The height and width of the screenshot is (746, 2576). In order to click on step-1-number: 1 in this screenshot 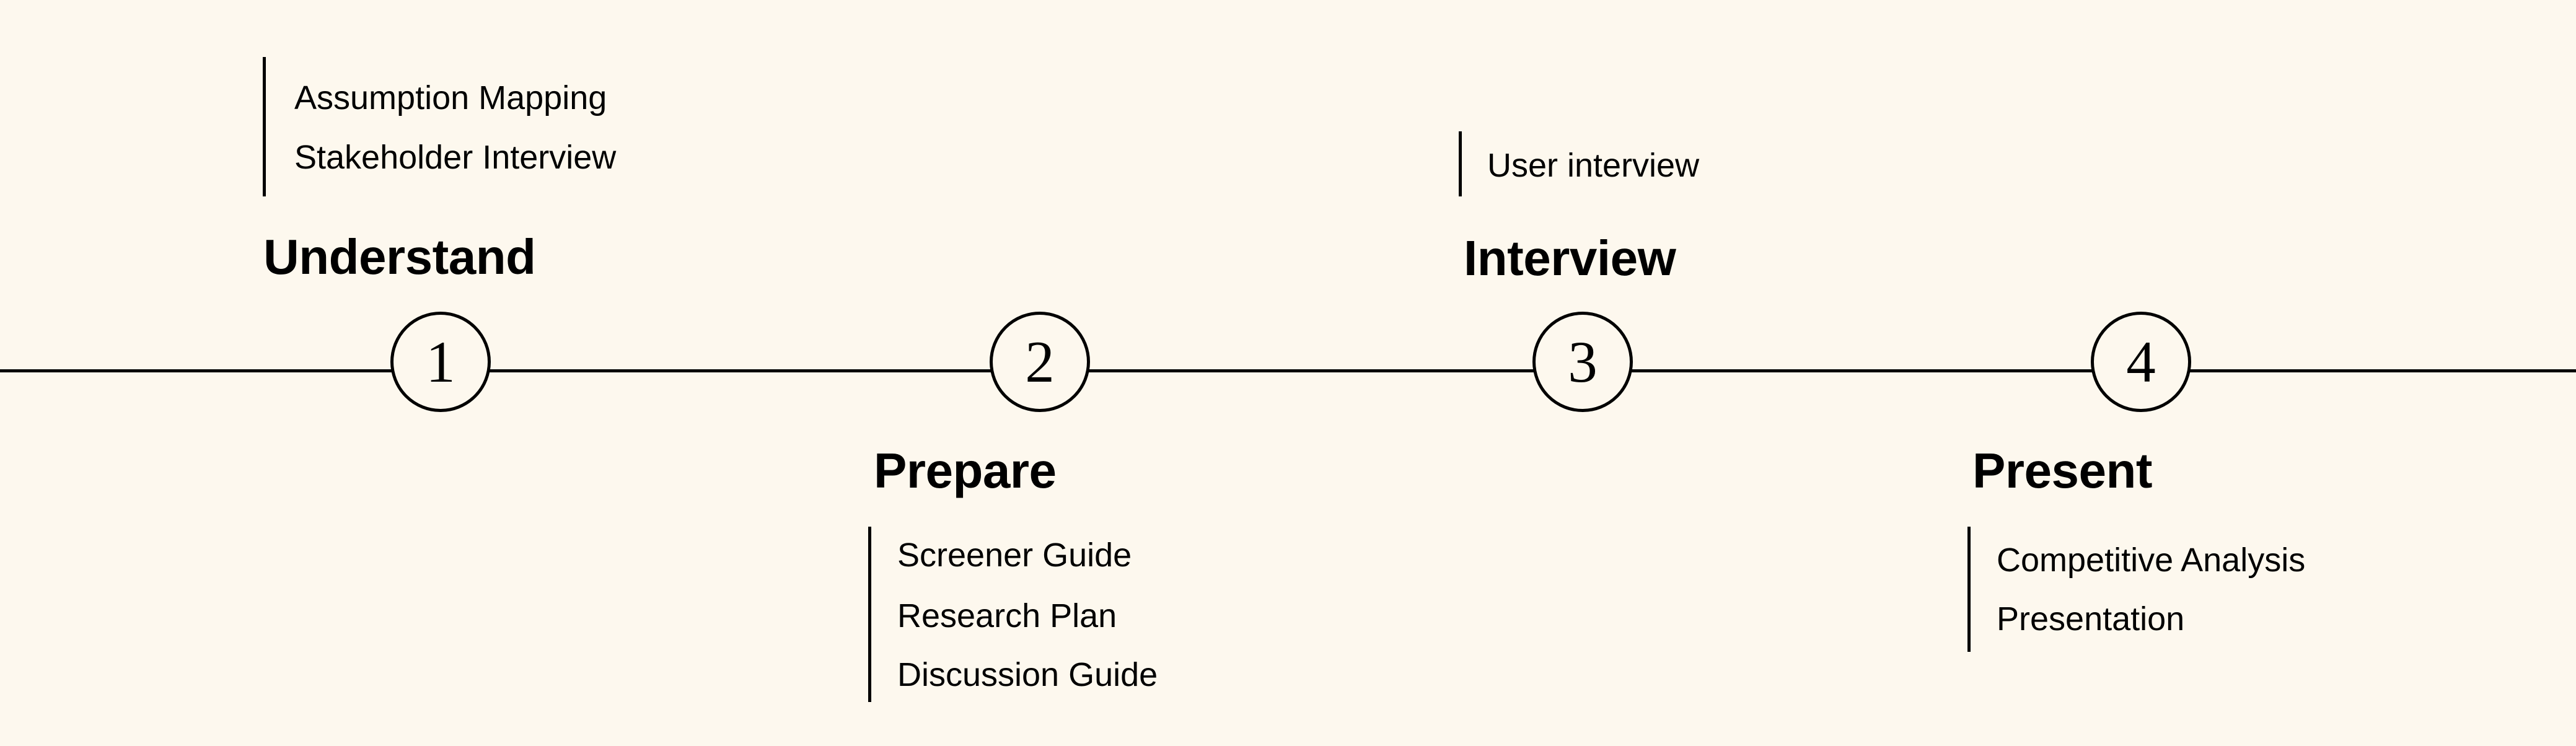, I will do `click(440, 362)`.